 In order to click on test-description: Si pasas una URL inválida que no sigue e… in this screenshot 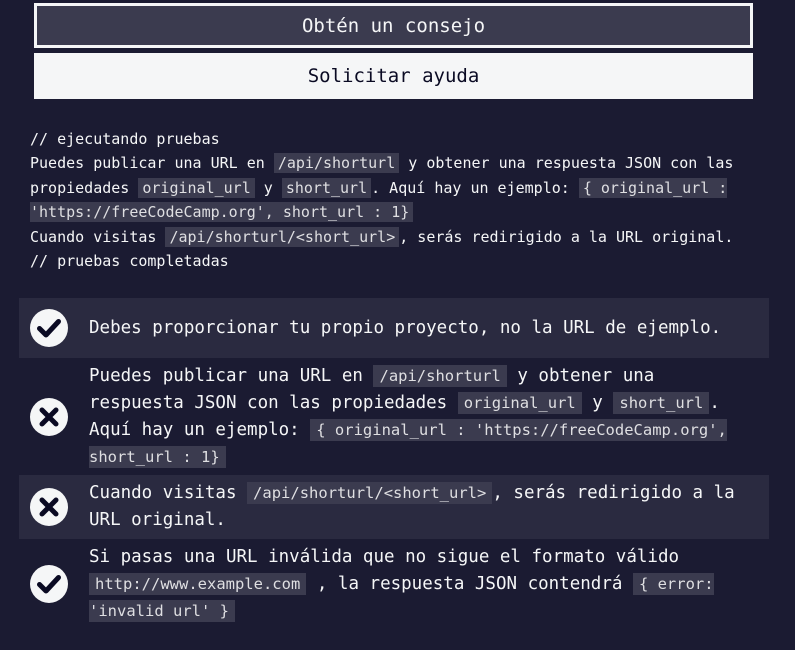, I will do `click(401, 584)`.